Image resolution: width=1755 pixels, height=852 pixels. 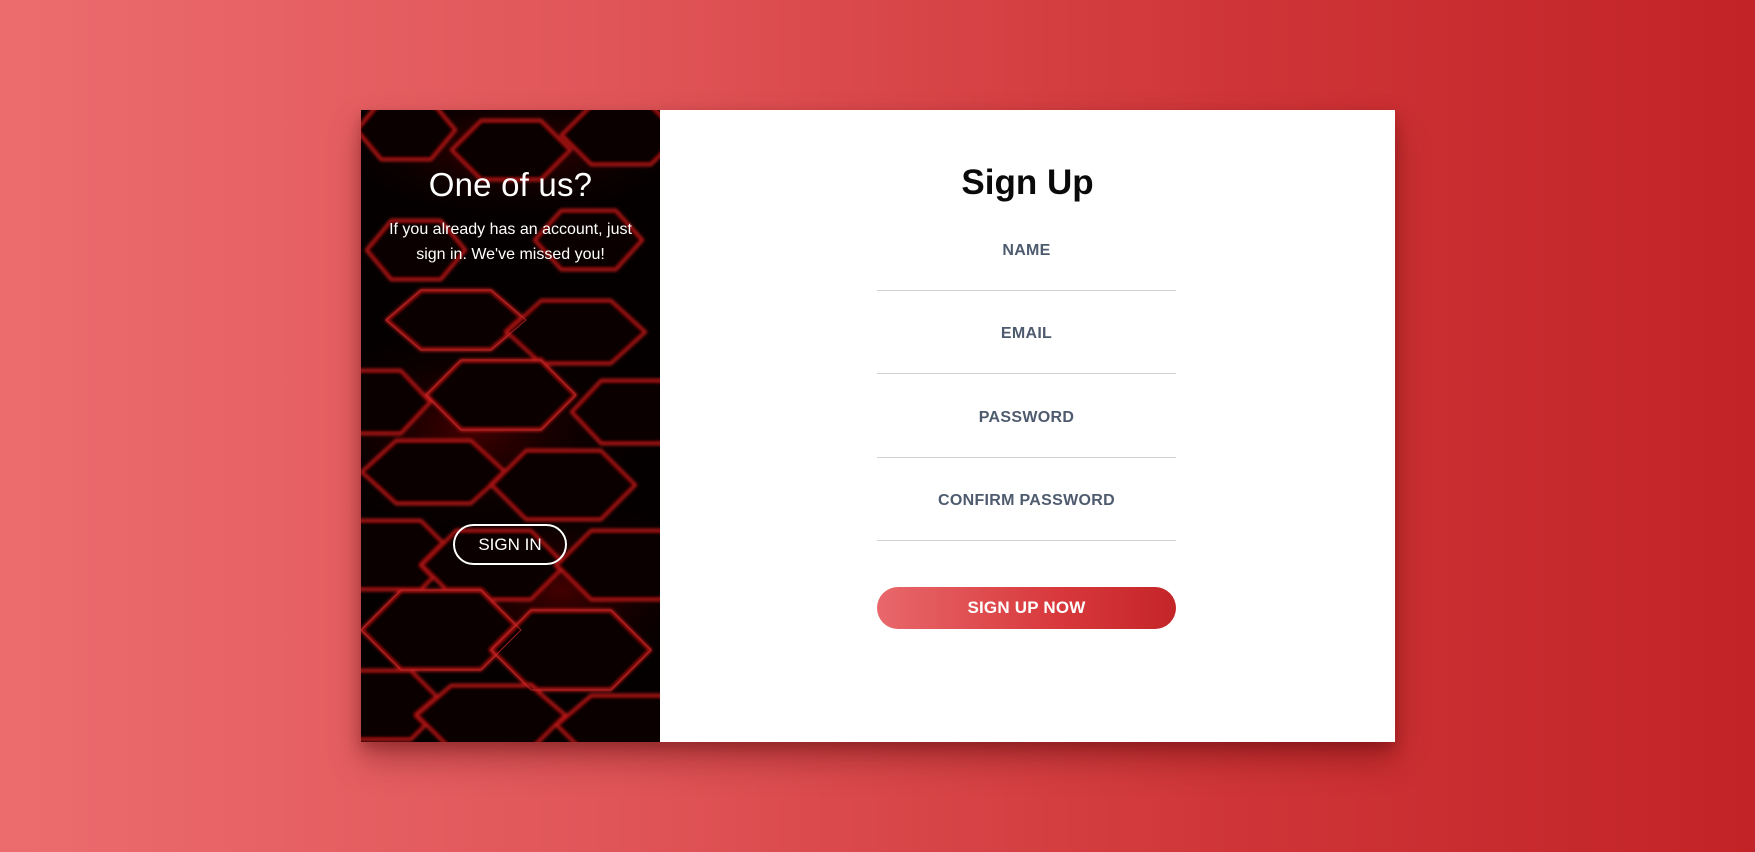 What do you see at coordinates (1026, 429) in the screenshot?
I see `password-field` at bounding box center [1026, 429].